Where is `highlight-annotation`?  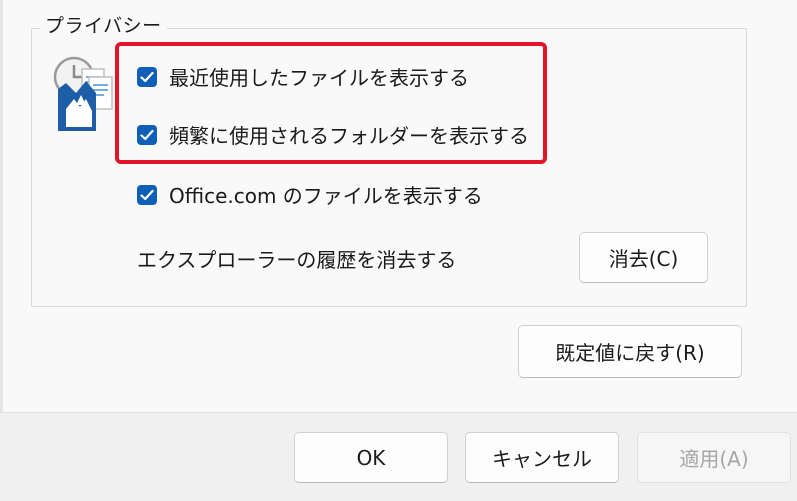
highlight-annotation is located at coordinates (331, 103).